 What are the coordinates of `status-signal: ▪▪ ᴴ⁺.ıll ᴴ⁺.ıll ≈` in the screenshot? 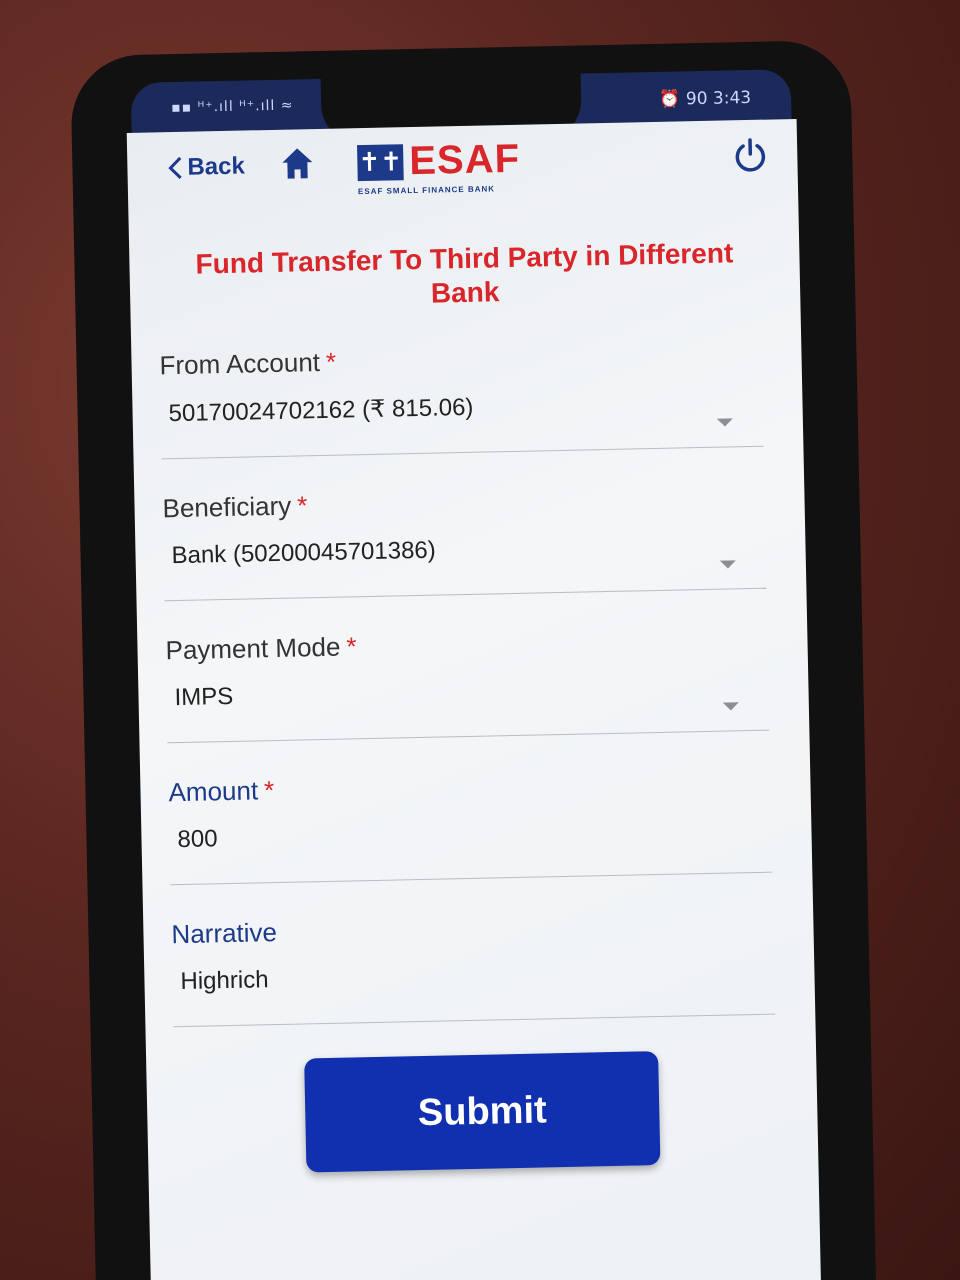 It's located at (232, 107).